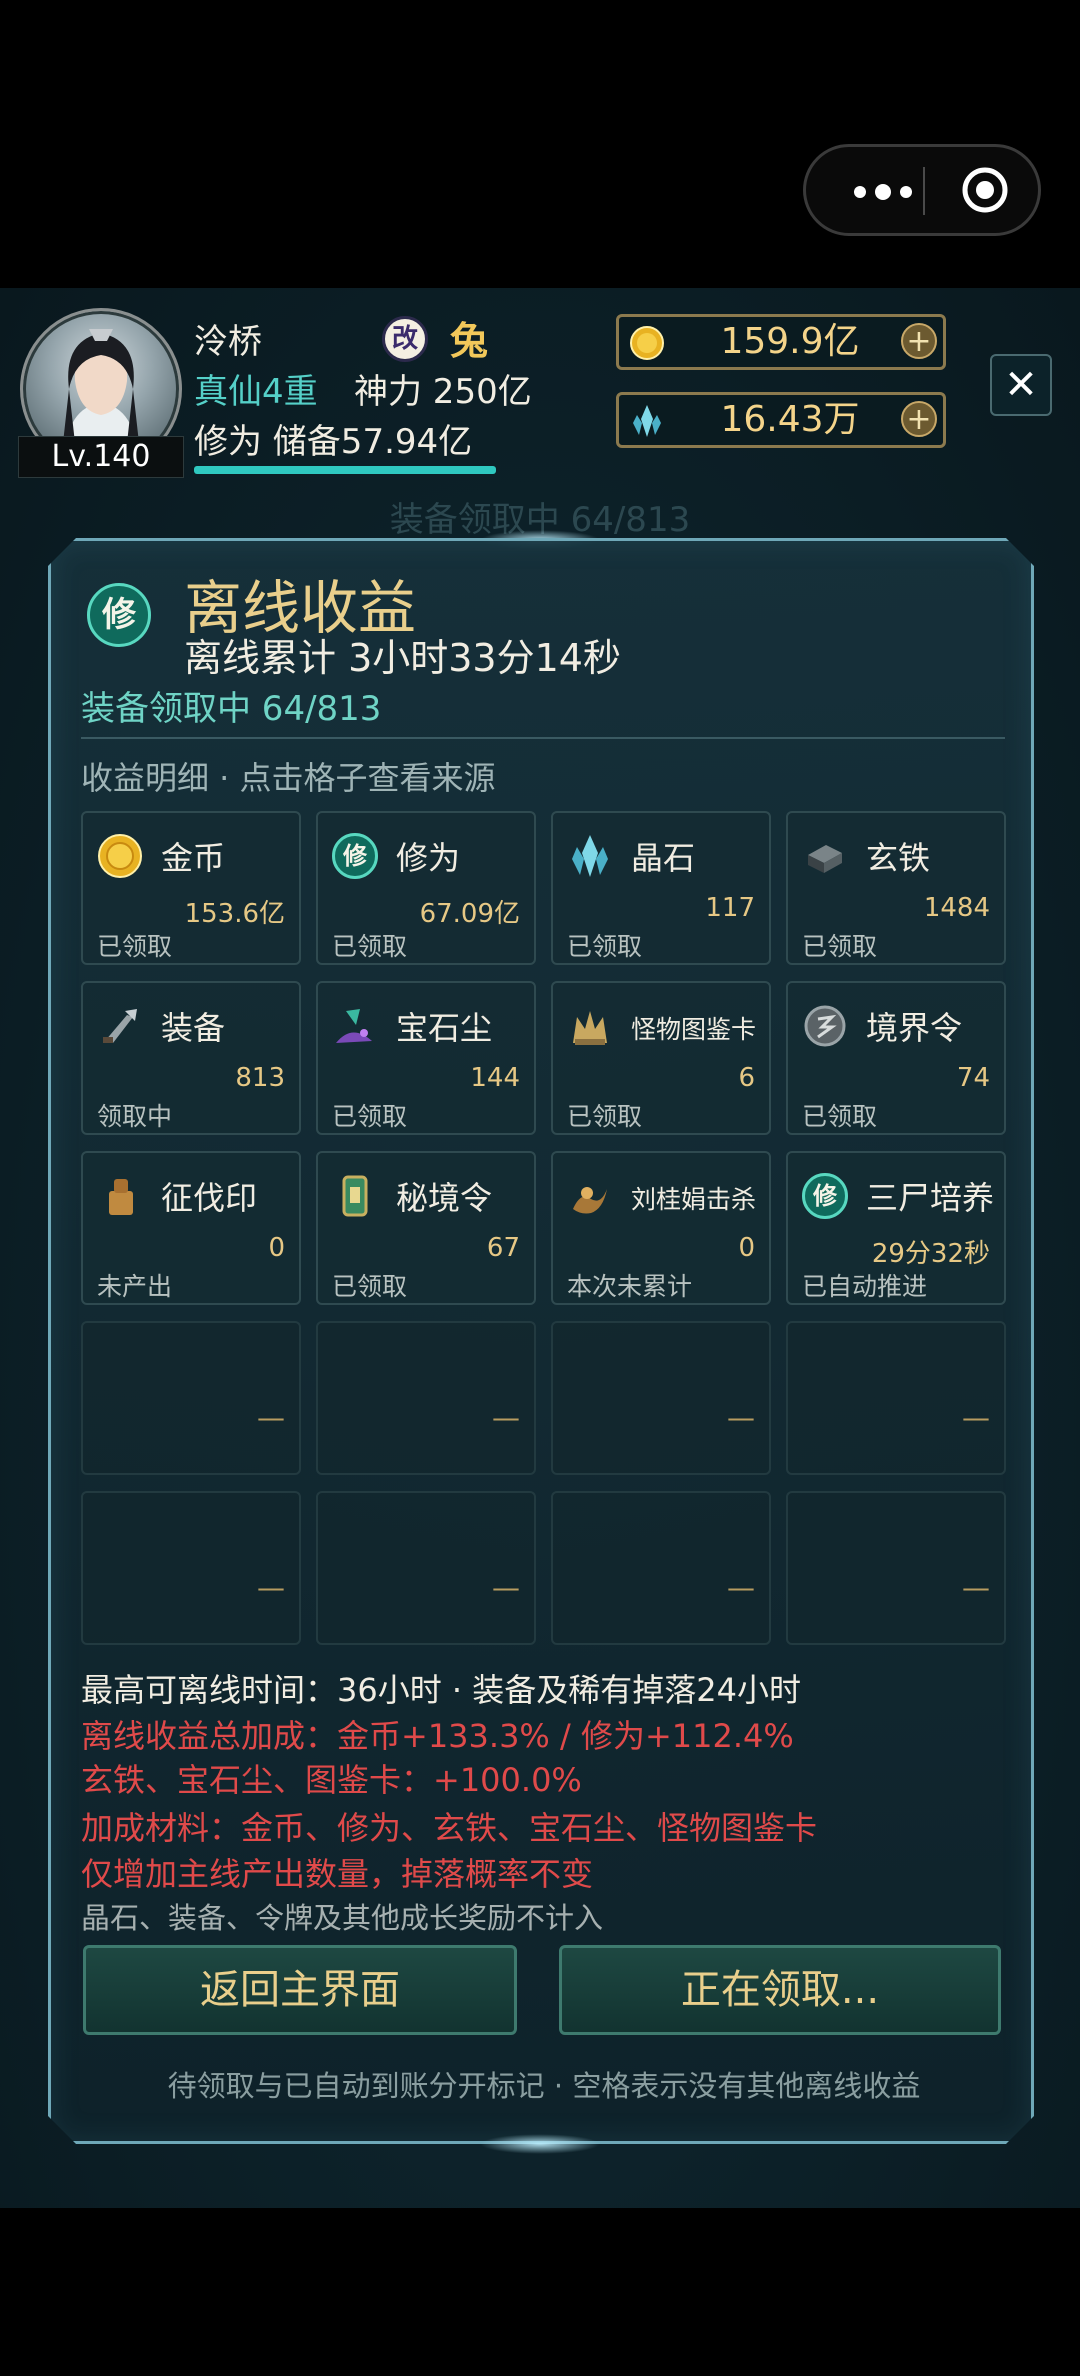 Image resolution: width=1080 pixels, height=2376 pixels. What do you see at coordinates (469, 914) in the screenshot?
I see `reward-value: 67.09亿` at bounding box center [469, 914].